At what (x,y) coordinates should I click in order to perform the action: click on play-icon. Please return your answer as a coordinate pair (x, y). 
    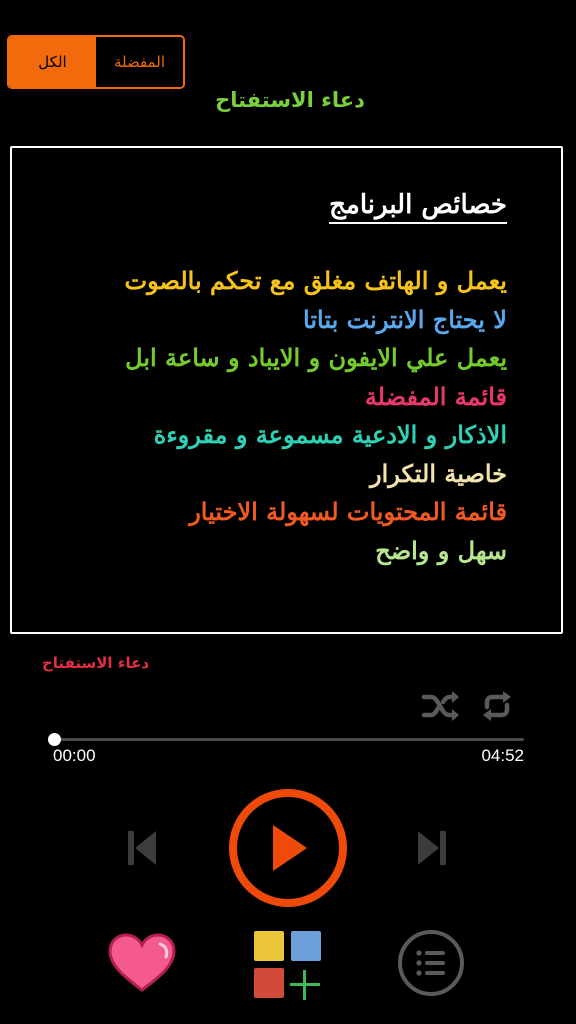
    Looking at the image, I should click on (290, 848).